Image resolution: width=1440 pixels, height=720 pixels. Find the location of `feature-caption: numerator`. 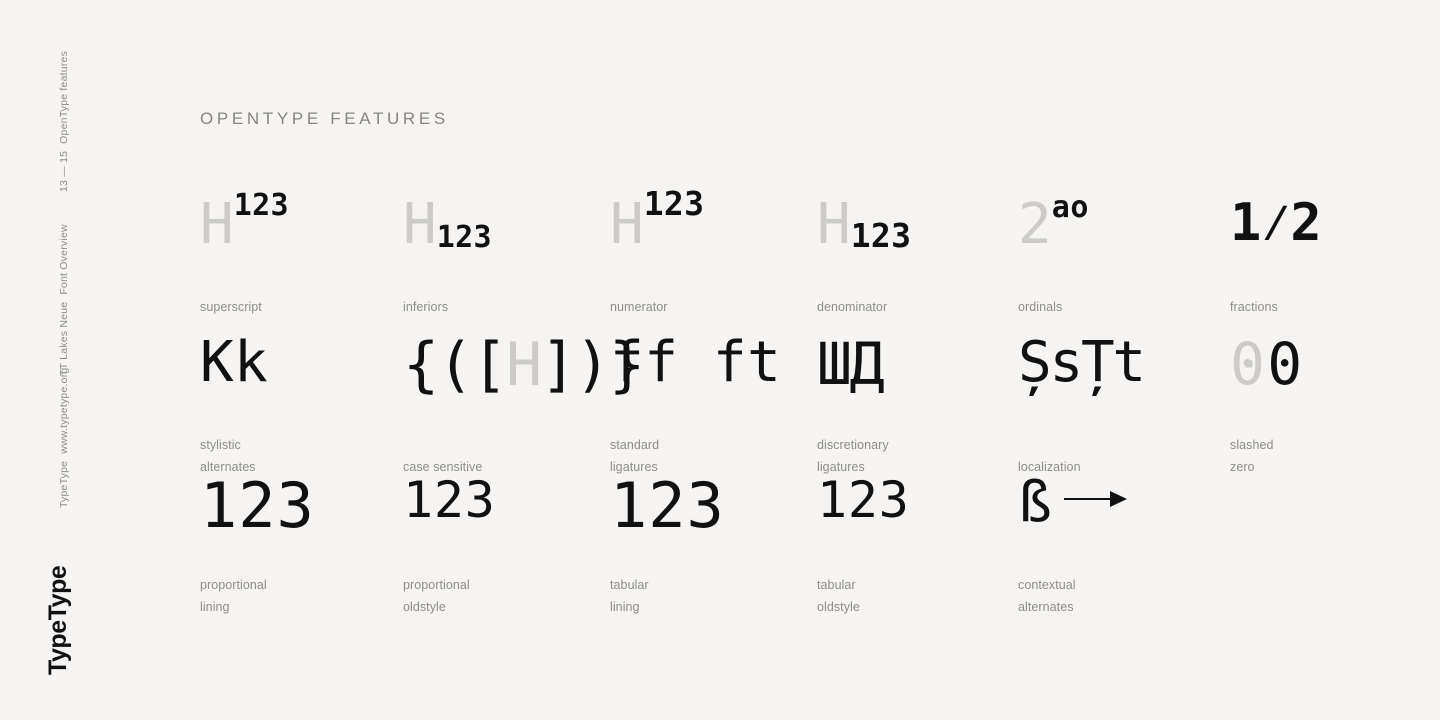

feature-caption: numerator is located at coordinates (639, 308).